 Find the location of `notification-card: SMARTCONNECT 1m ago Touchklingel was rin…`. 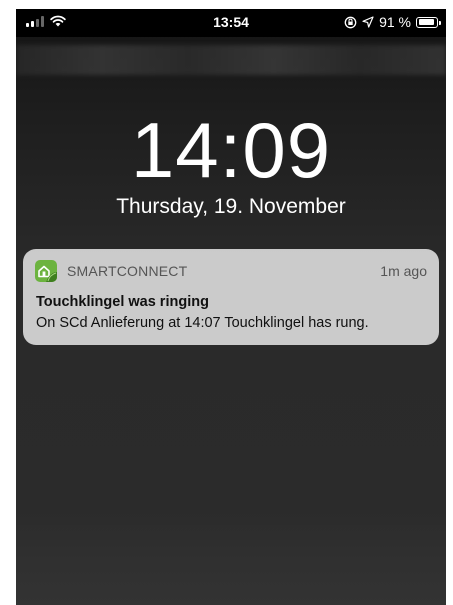

notification-card: SMARTCONNECT 1m ago Touchklingel was rin… is located at coordinates (231, 297).